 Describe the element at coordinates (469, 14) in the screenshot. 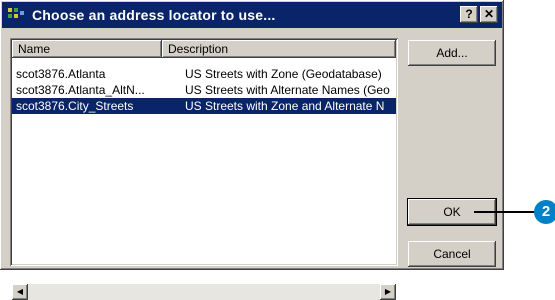

I see `help-button: ?` at that location.